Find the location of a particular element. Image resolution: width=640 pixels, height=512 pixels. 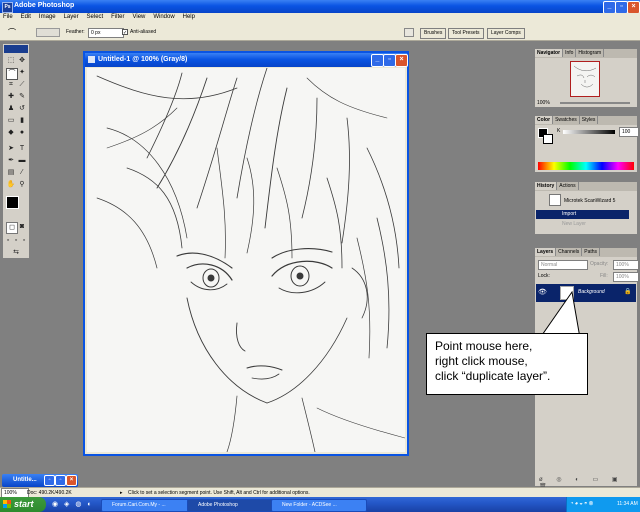

quickmask-mode-icon: ◙ is located at coordinates (22, 227).